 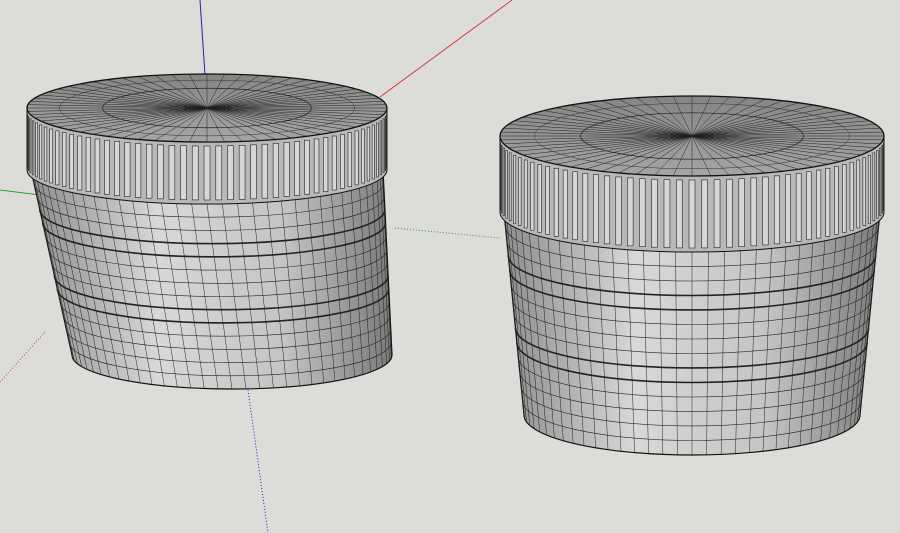 What do you see at coordinates (20, 192) in the screenshot?
I see `y-axis` at bounding box center [20, 192].